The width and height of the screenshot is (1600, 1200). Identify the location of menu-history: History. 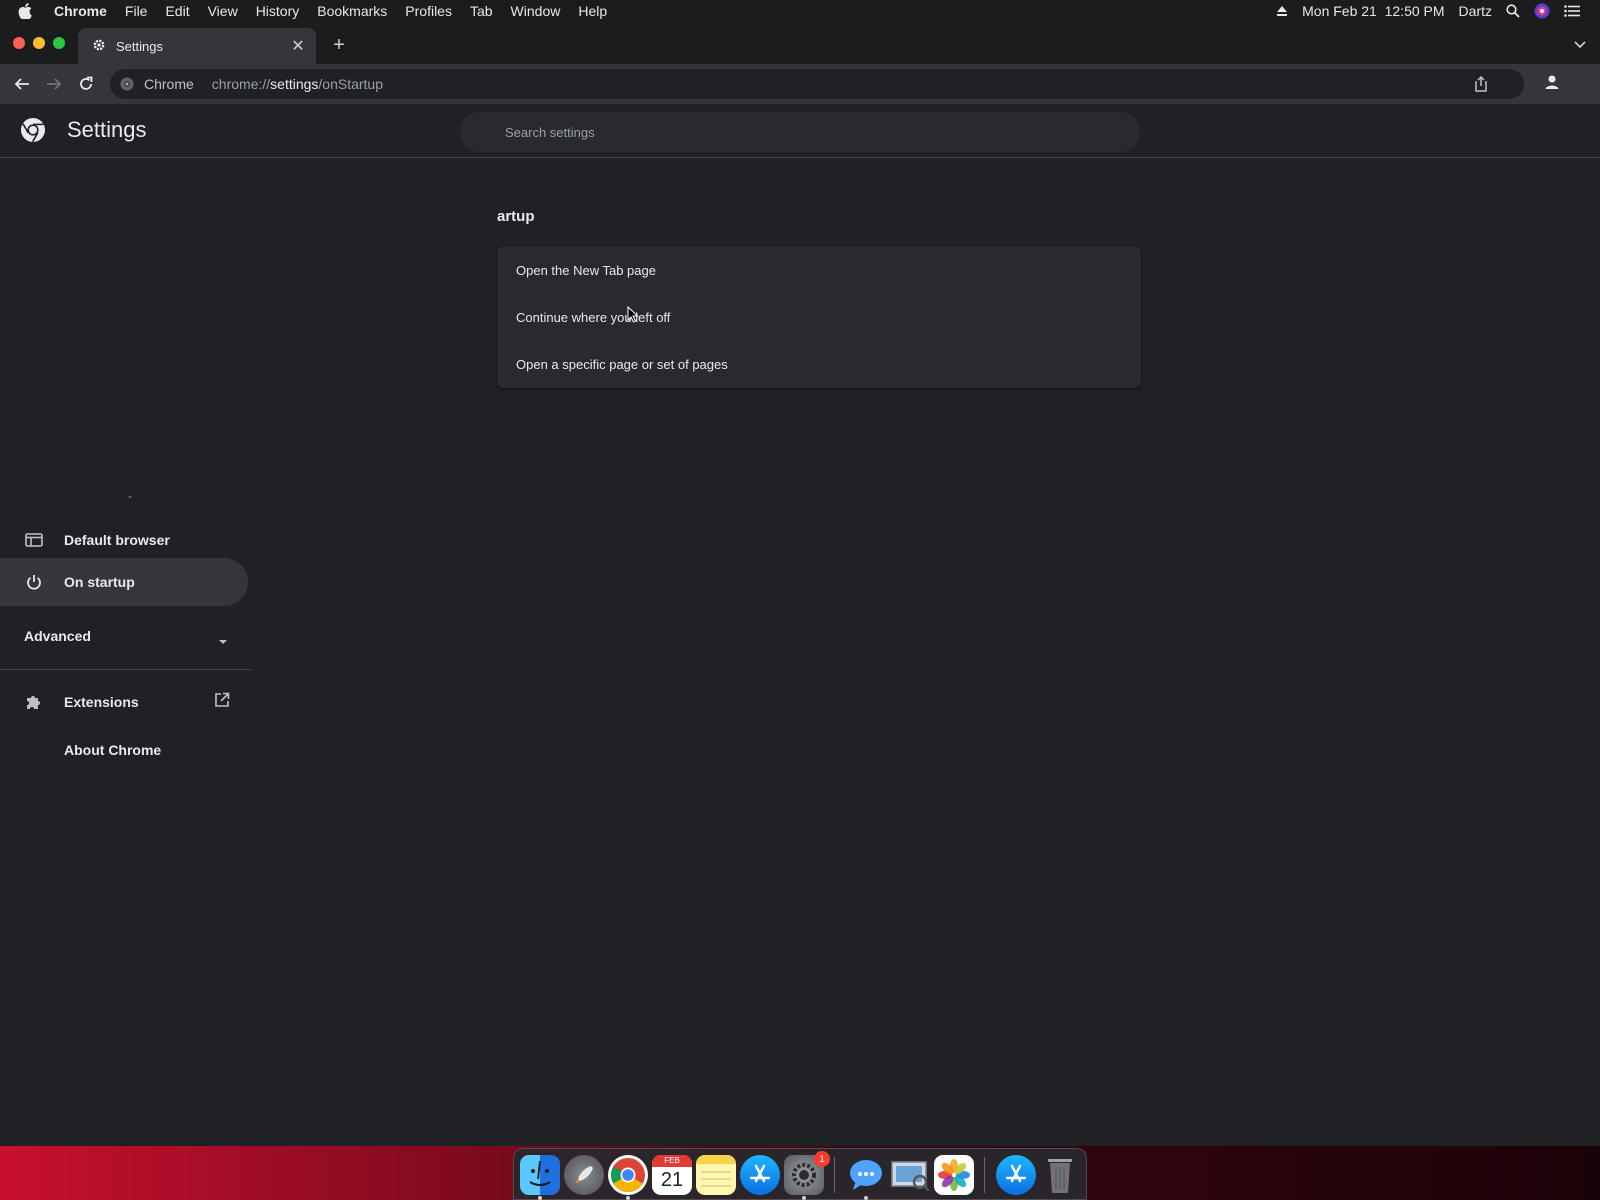
(278, 11).